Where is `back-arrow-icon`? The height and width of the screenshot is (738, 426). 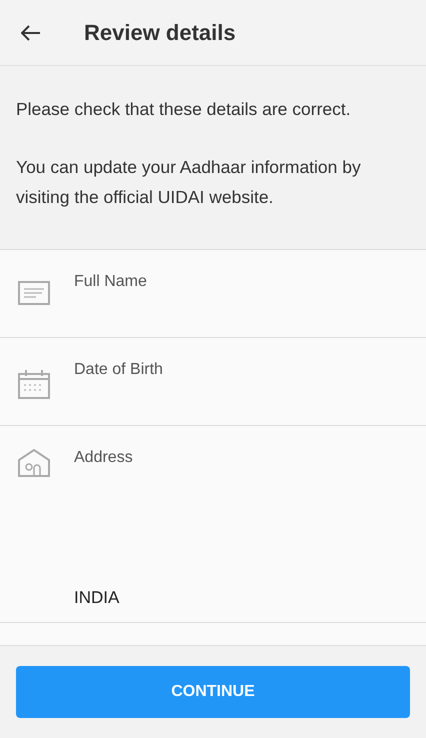 back-arrow-icon is located at coordinates (31, 32).